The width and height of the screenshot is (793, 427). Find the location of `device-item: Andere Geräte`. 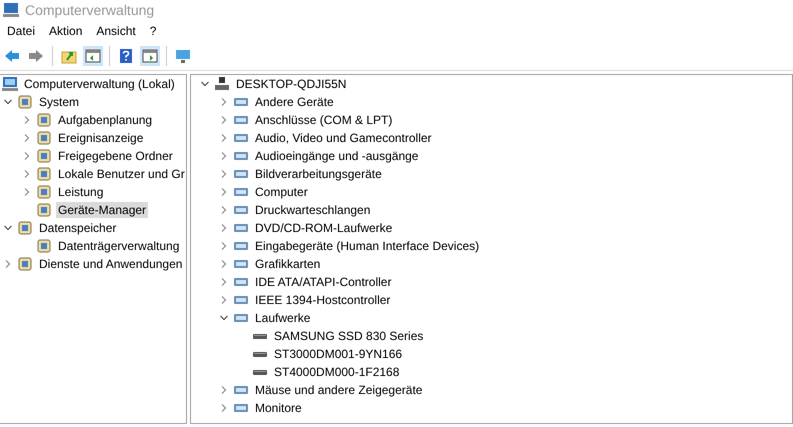

device-item: Andere Geräte is located at coordinates (294, 102).